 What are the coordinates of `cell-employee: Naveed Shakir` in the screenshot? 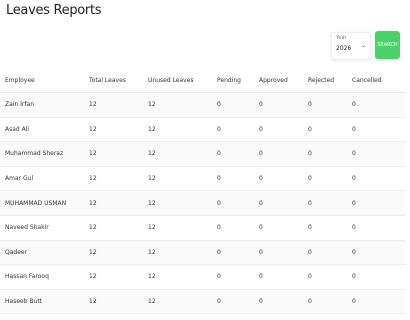 It's located at (44, 228).